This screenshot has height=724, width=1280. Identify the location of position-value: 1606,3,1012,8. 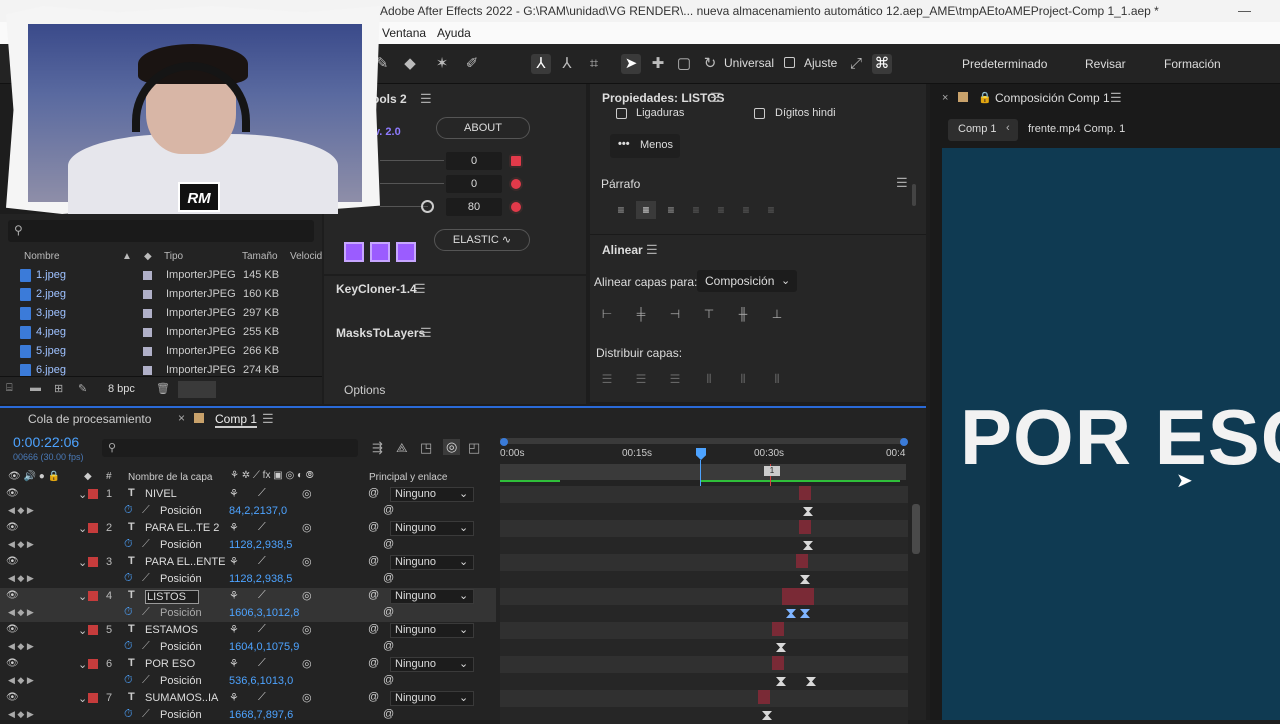
(264, 613).